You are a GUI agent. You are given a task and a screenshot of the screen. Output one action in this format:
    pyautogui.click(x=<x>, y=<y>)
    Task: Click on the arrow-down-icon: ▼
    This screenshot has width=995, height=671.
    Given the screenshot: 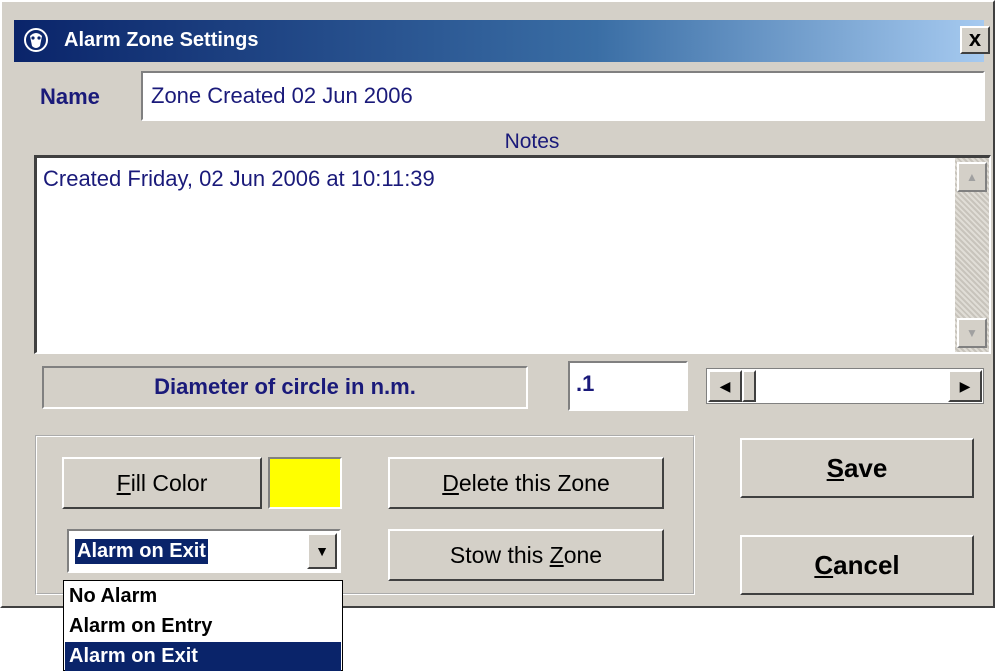 What is the action you would take?
    pyautogui.click(x=972, y=333)
    